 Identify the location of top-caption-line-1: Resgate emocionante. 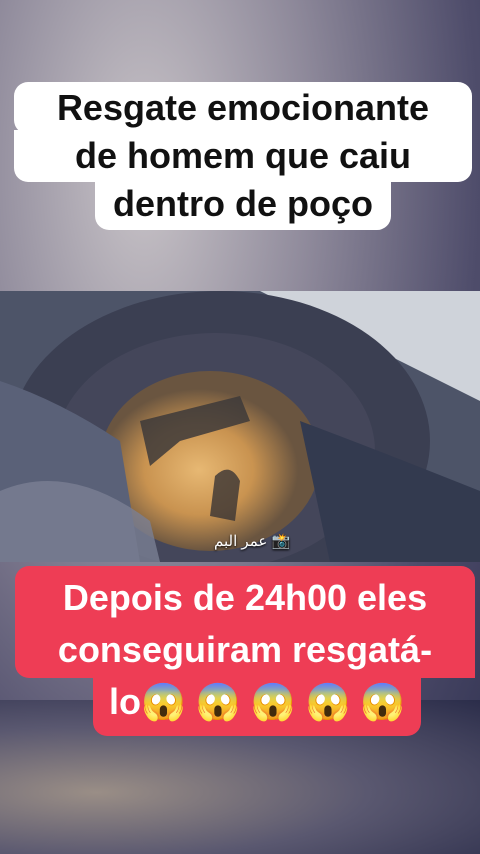
(243, 108).